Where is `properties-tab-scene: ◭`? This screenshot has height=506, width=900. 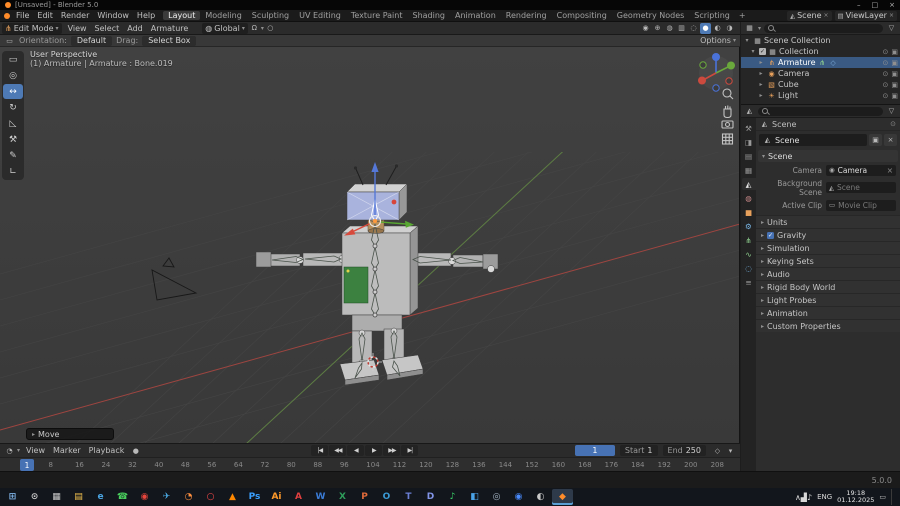 properties-tab-scene: ◭ is located at coordinates (748, 184).